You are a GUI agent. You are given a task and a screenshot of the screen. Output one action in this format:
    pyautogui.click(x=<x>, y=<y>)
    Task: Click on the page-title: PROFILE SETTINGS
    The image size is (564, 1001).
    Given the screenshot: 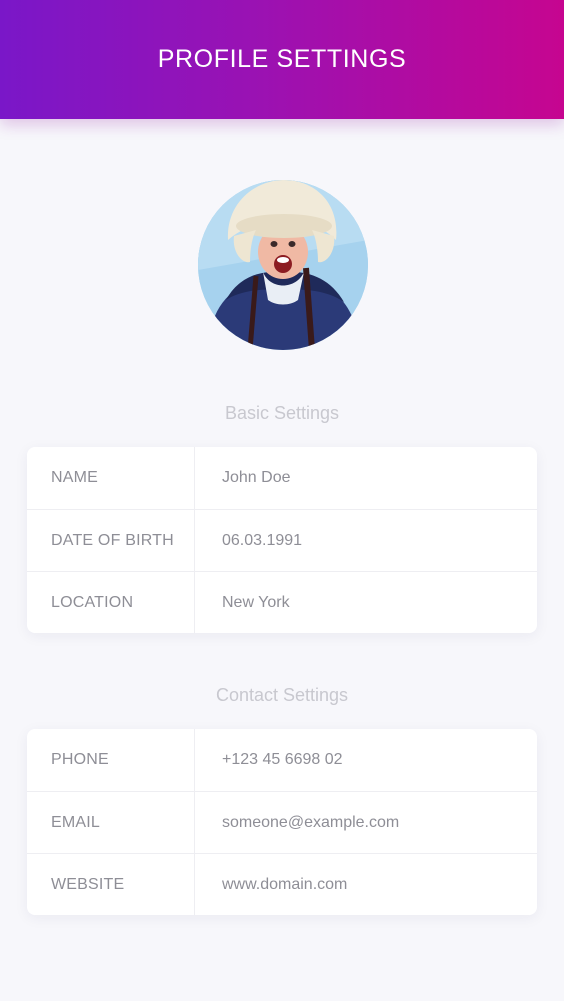 What is the action you would take?
    pyautogui.click(x=282, y=59)
    